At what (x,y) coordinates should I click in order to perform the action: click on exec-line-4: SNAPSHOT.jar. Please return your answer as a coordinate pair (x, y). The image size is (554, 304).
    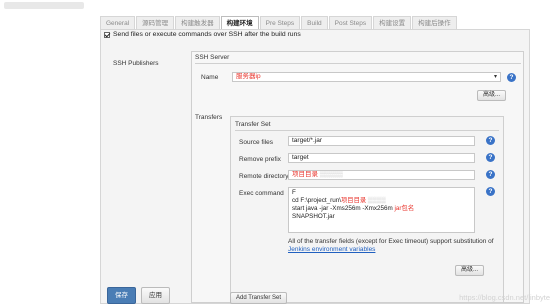
    Looking at the image, I should click on (381, 217).